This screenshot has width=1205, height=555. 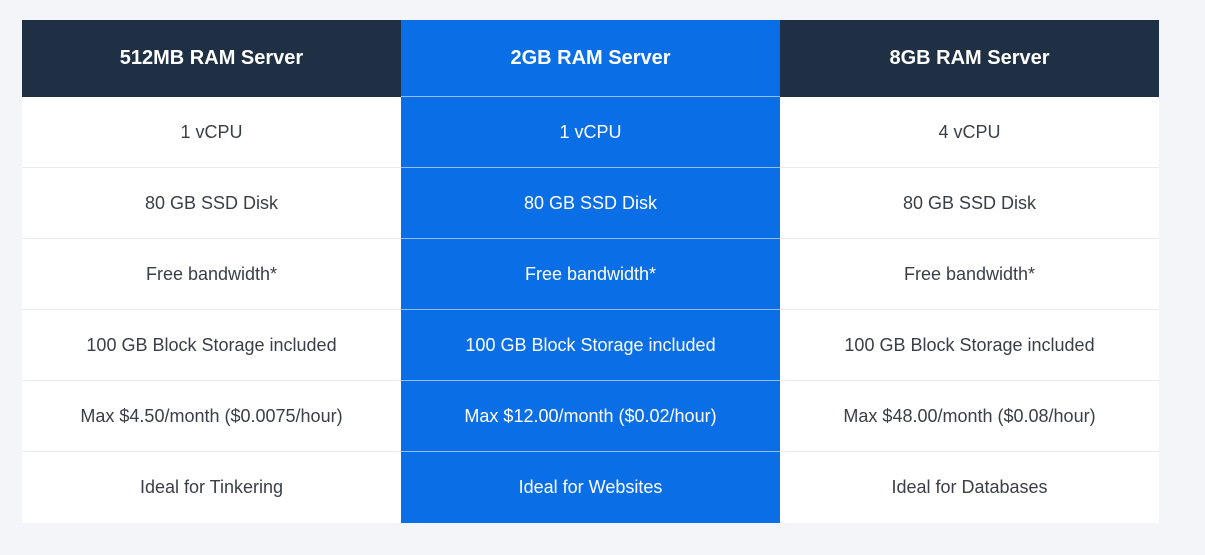 I want to click on feature-price: Max $48.00/month ($0.08/hour), so click(x=969, y=416).